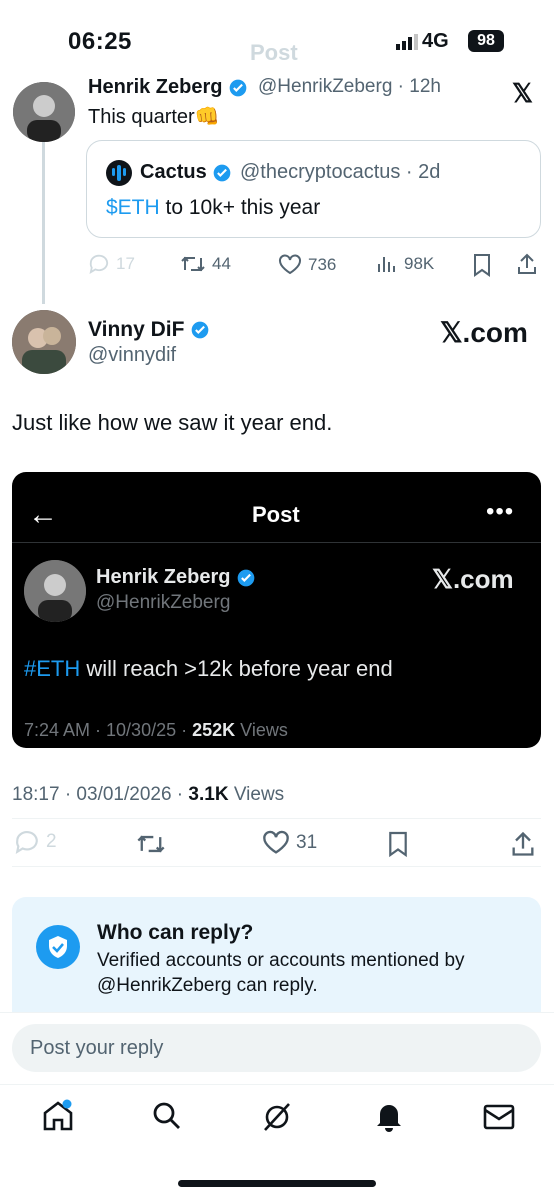 The width and height of the screenshot is (554, 1200). Describe the element at coordinates (208, 668) in the screenshot. I see `embed-post-text: #ETH will reach >12k before year end` at that location.